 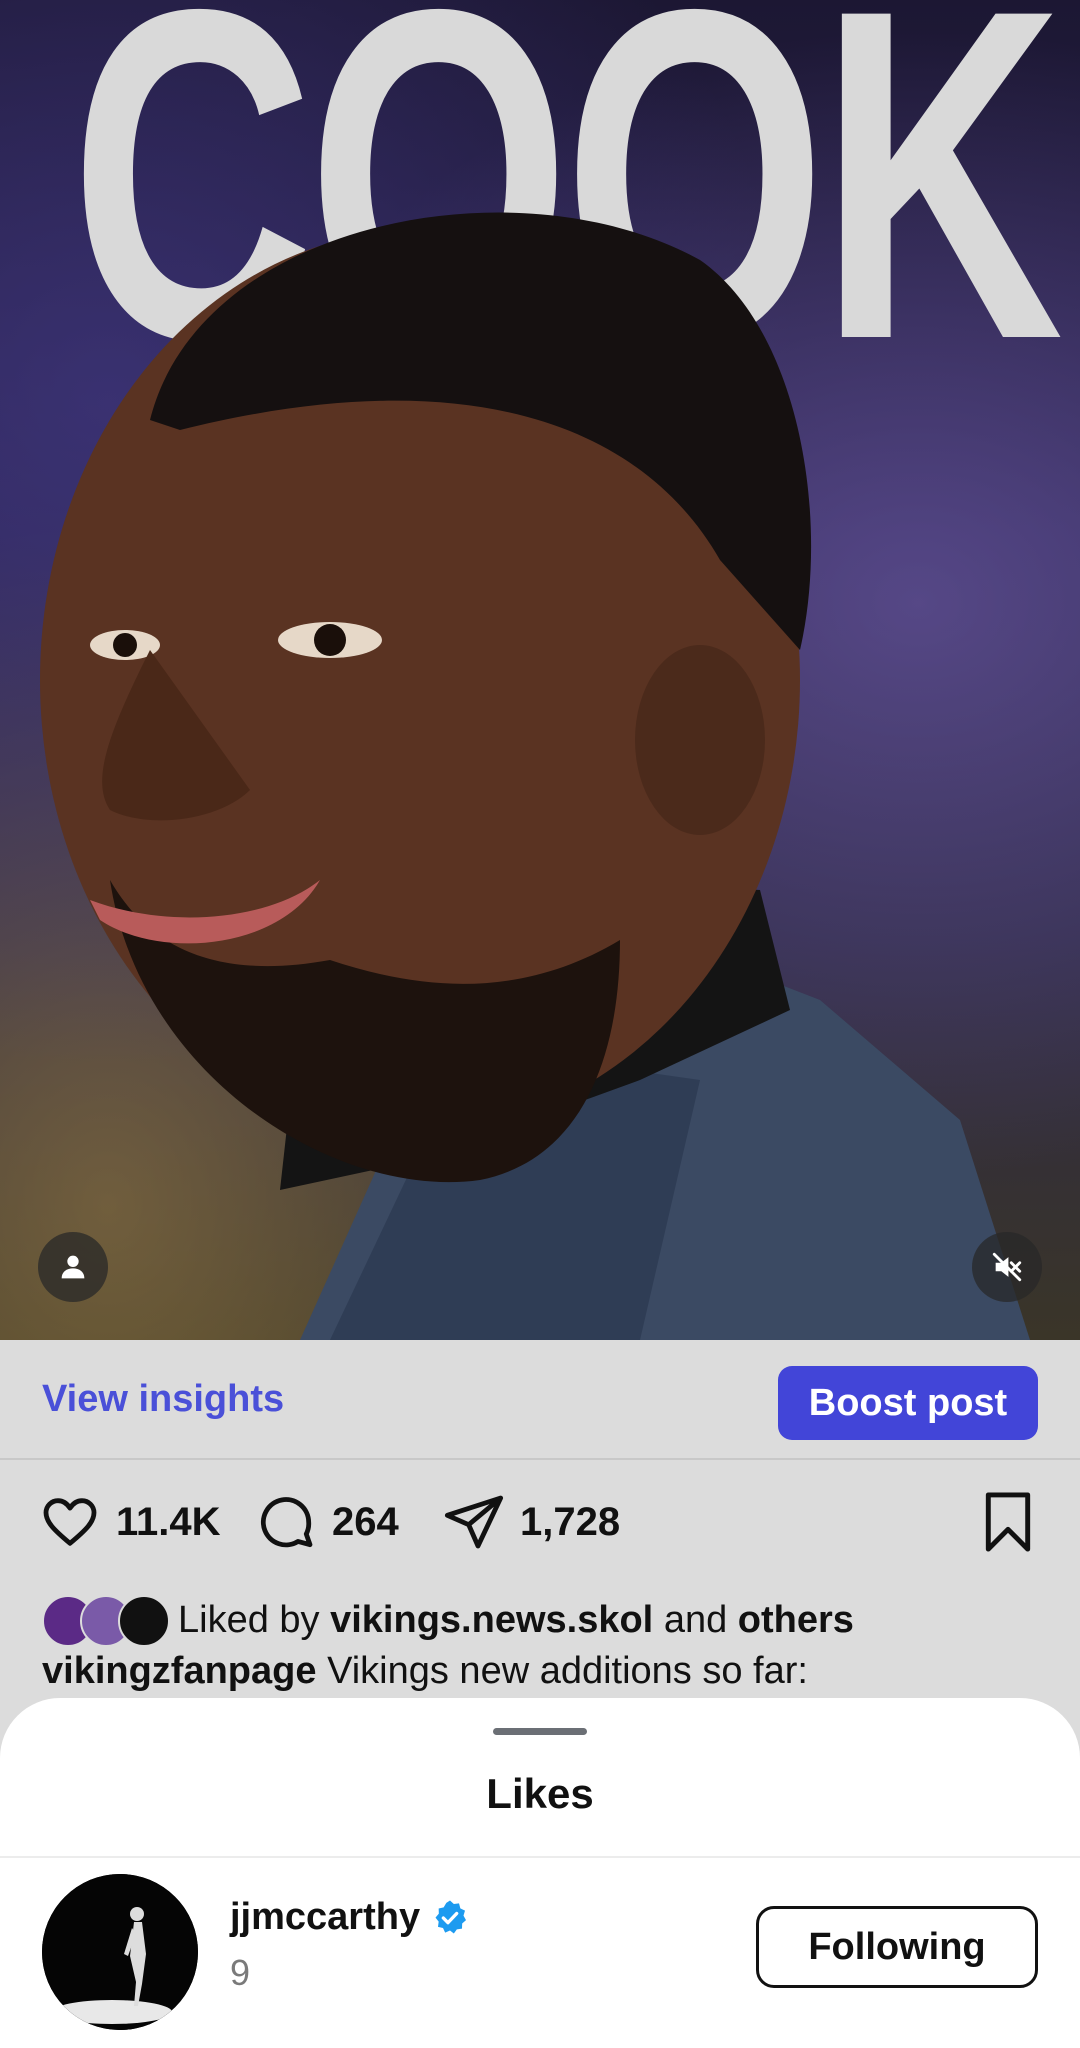 I want to click on user-tag-icon, so click(x=73, y=1267).